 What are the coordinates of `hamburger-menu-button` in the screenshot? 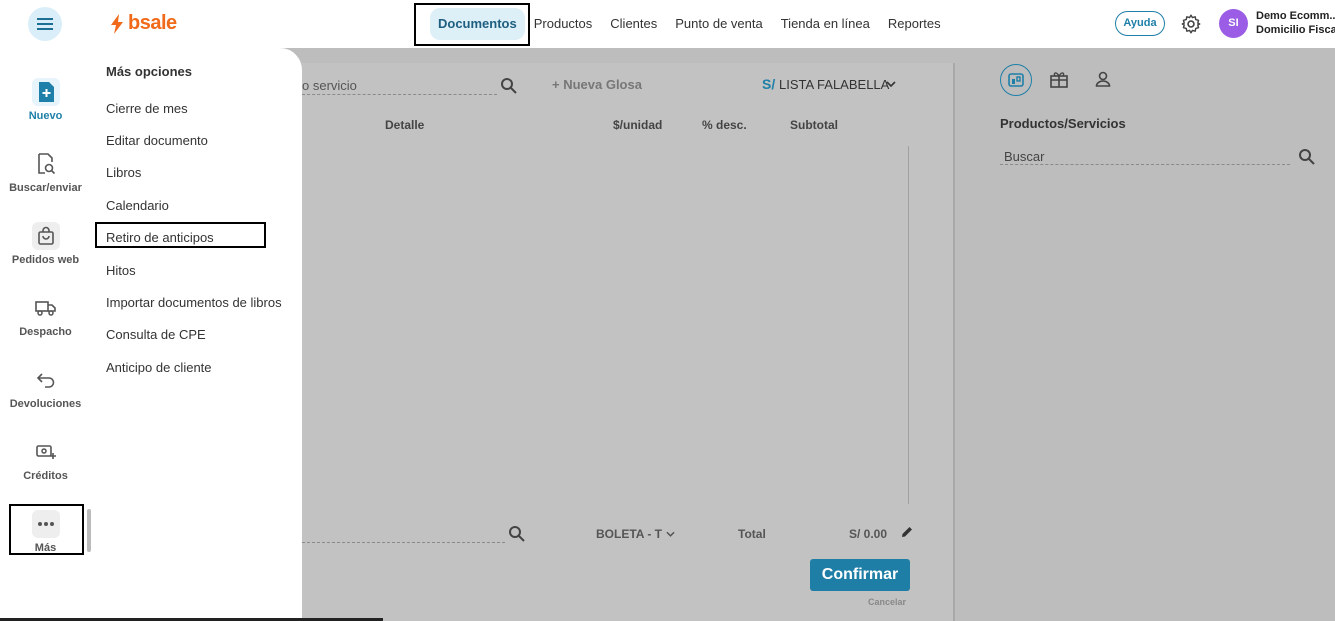 It's located at (45, 24).